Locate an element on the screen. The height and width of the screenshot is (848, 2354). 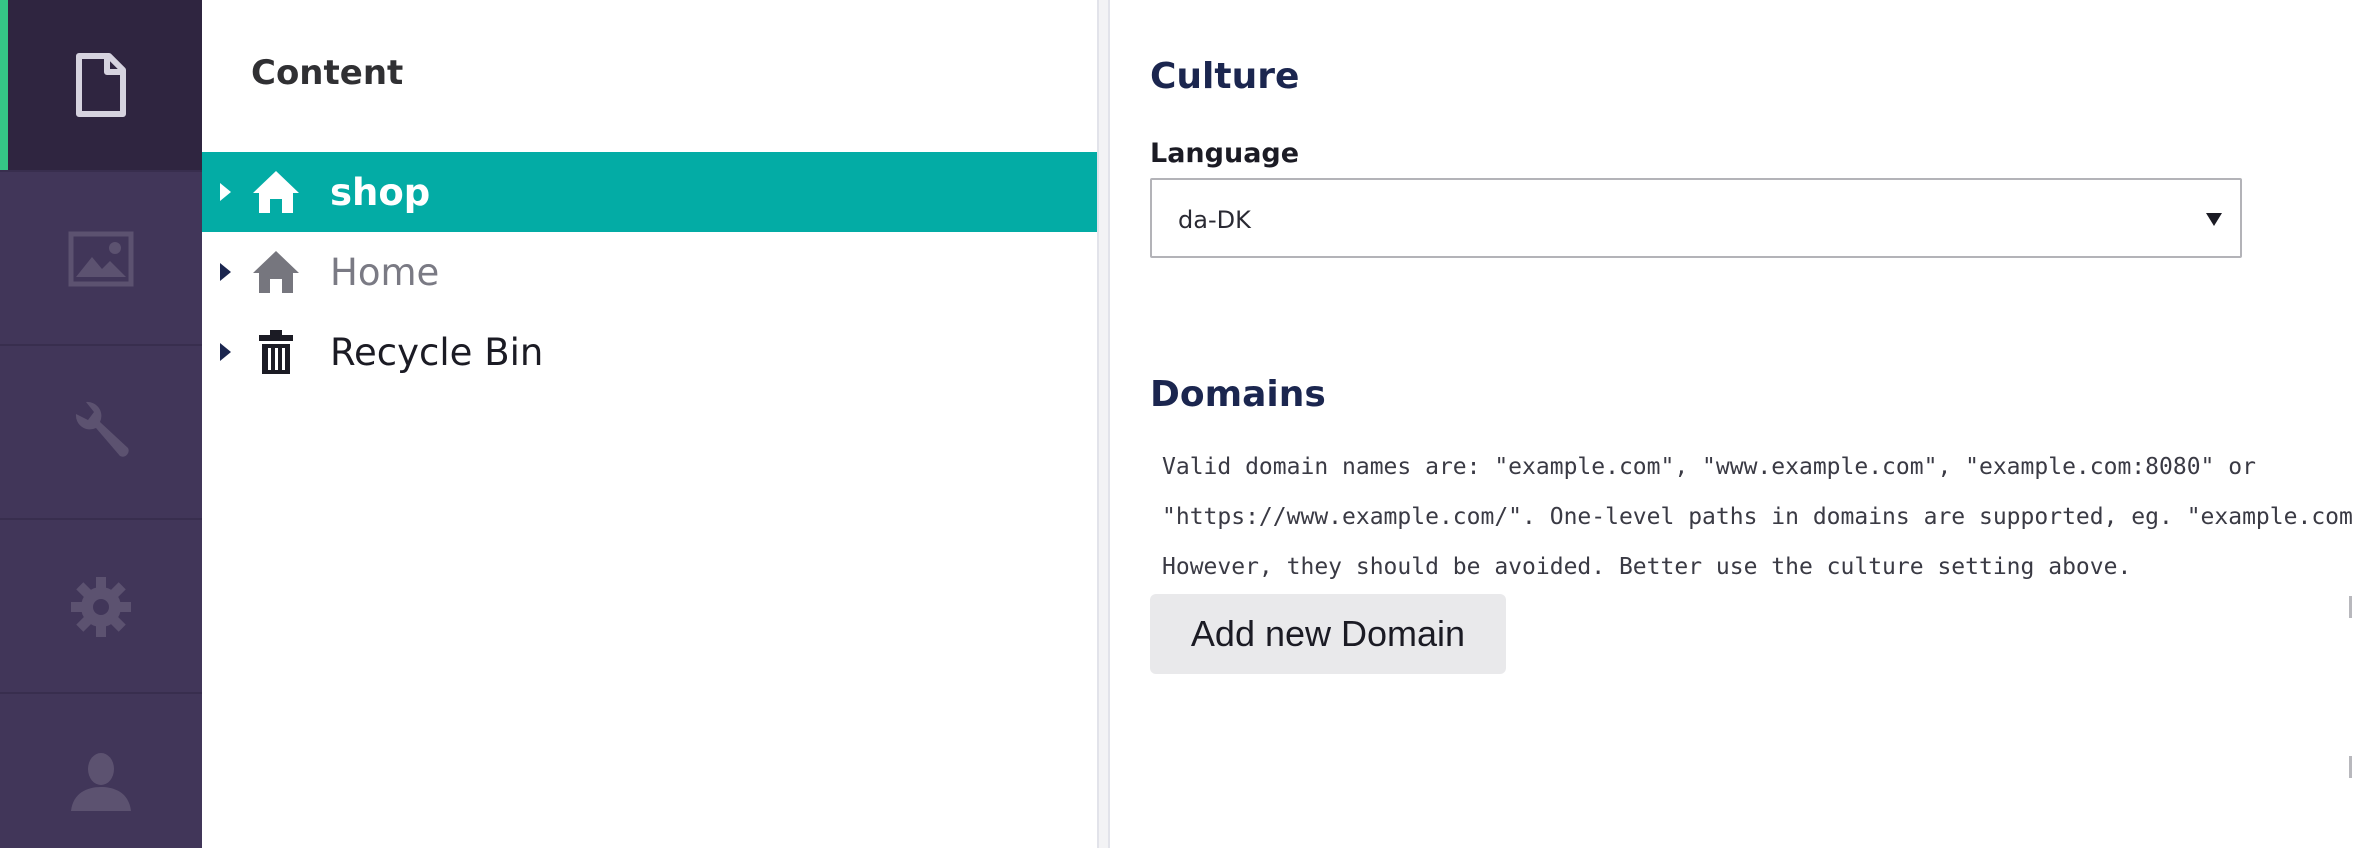
gear-icon is located at coordinates (101, 607).